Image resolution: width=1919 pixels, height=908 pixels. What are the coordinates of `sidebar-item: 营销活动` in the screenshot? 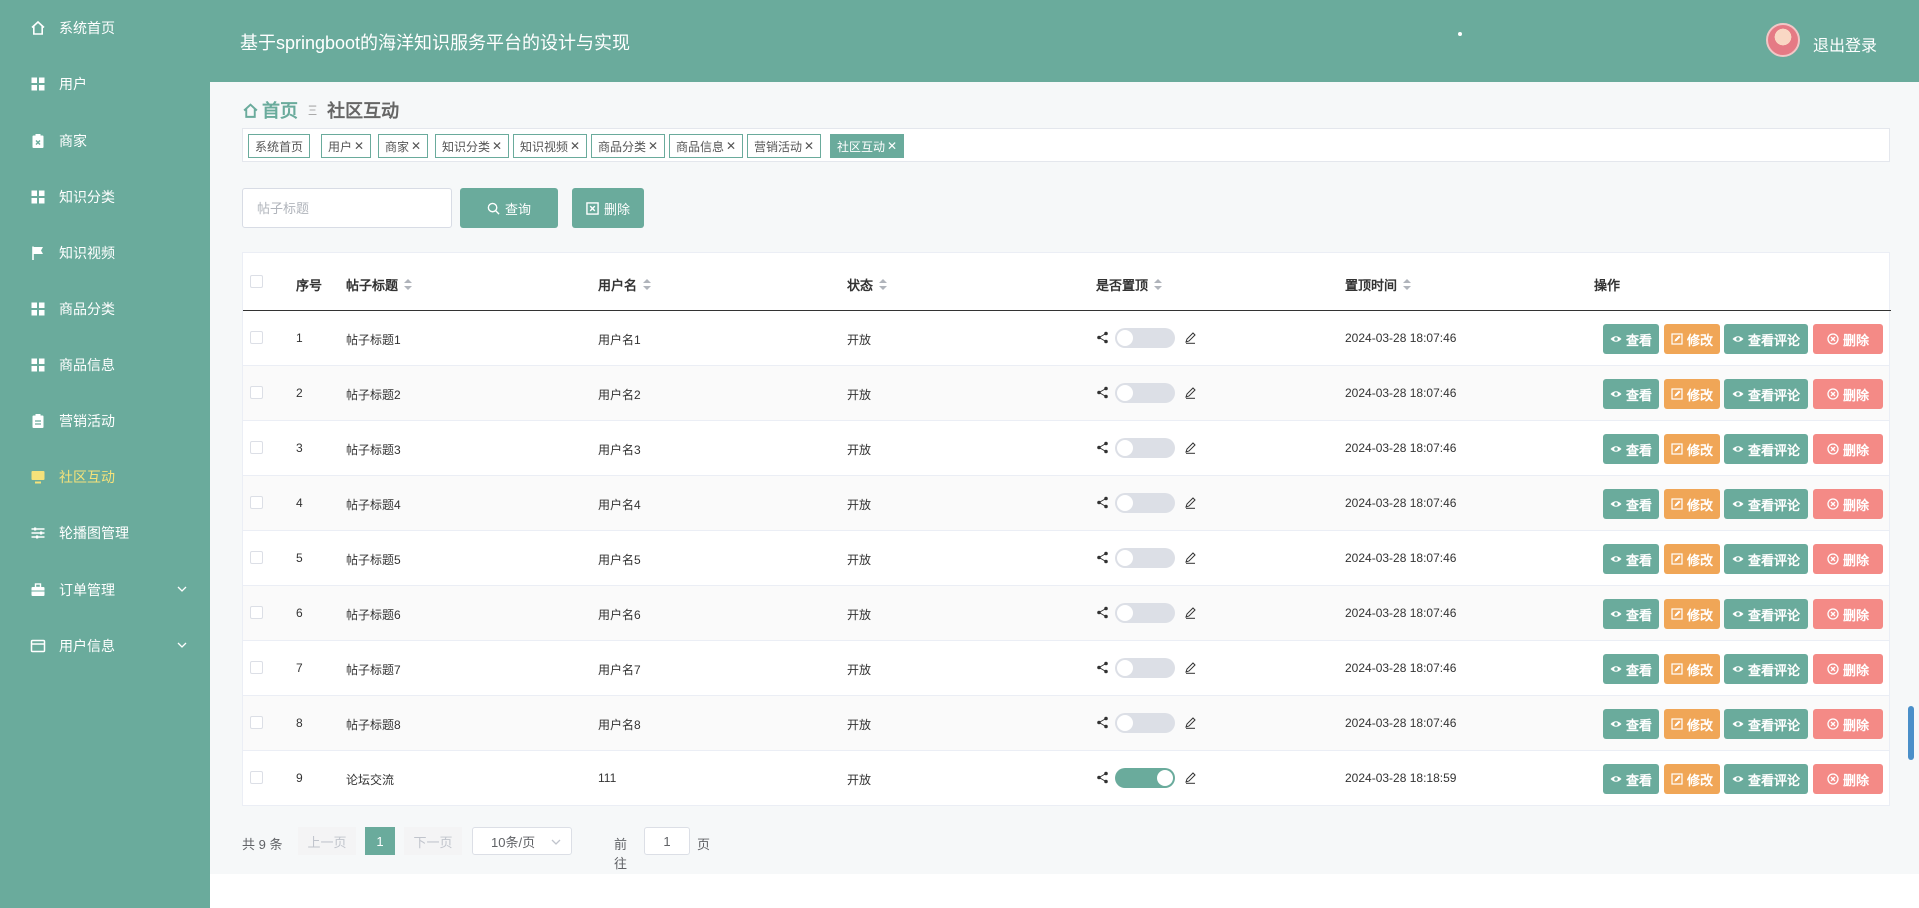 It's located at (105, 421).